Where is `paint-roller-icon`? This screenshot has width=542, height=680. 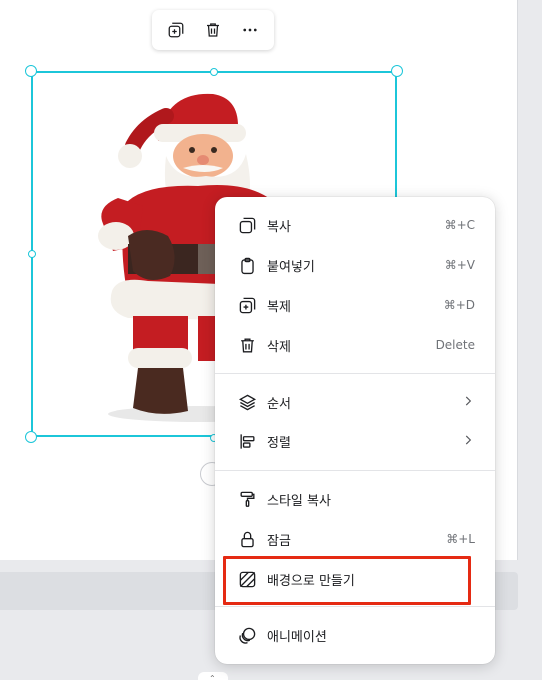
paint-roller-icon is located at coordinates (247, 499).